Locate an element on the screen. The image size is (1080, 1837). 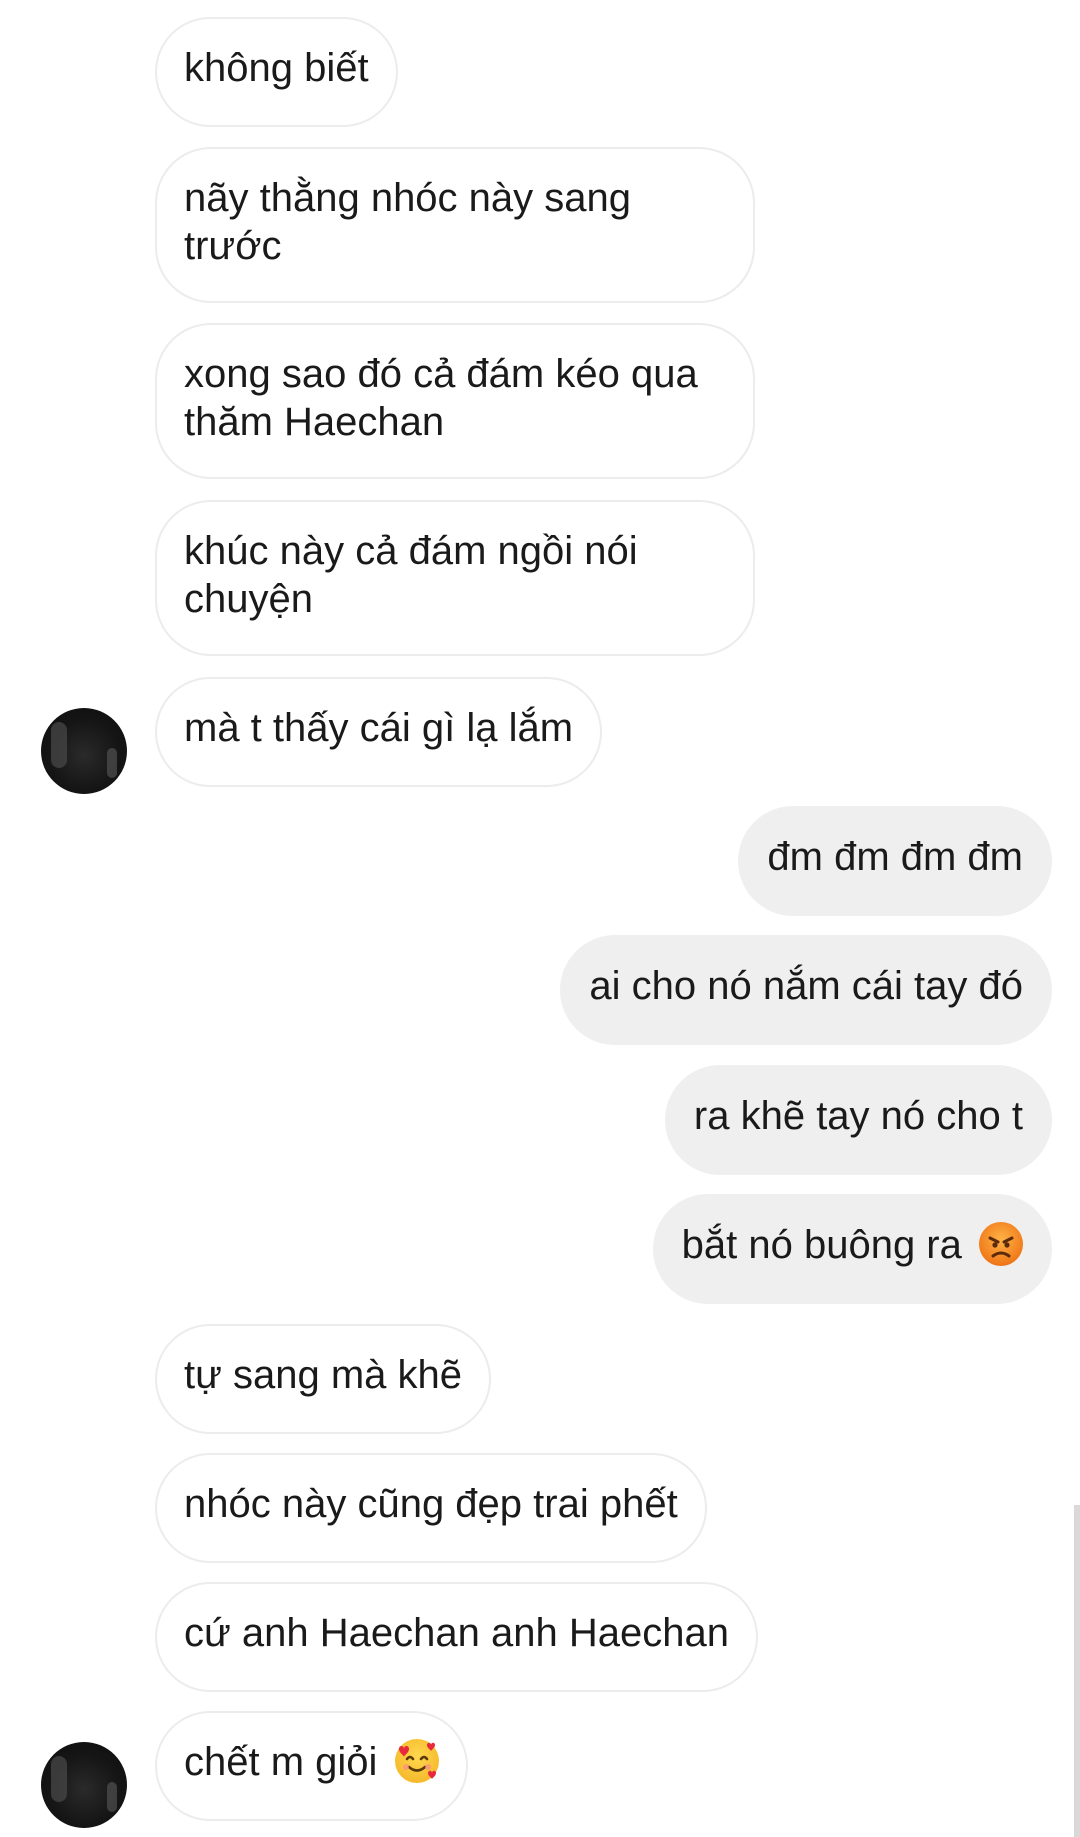
incoming-message: khúc này cả đám ngồi nói chuyện is located at coordinates (455, 578).